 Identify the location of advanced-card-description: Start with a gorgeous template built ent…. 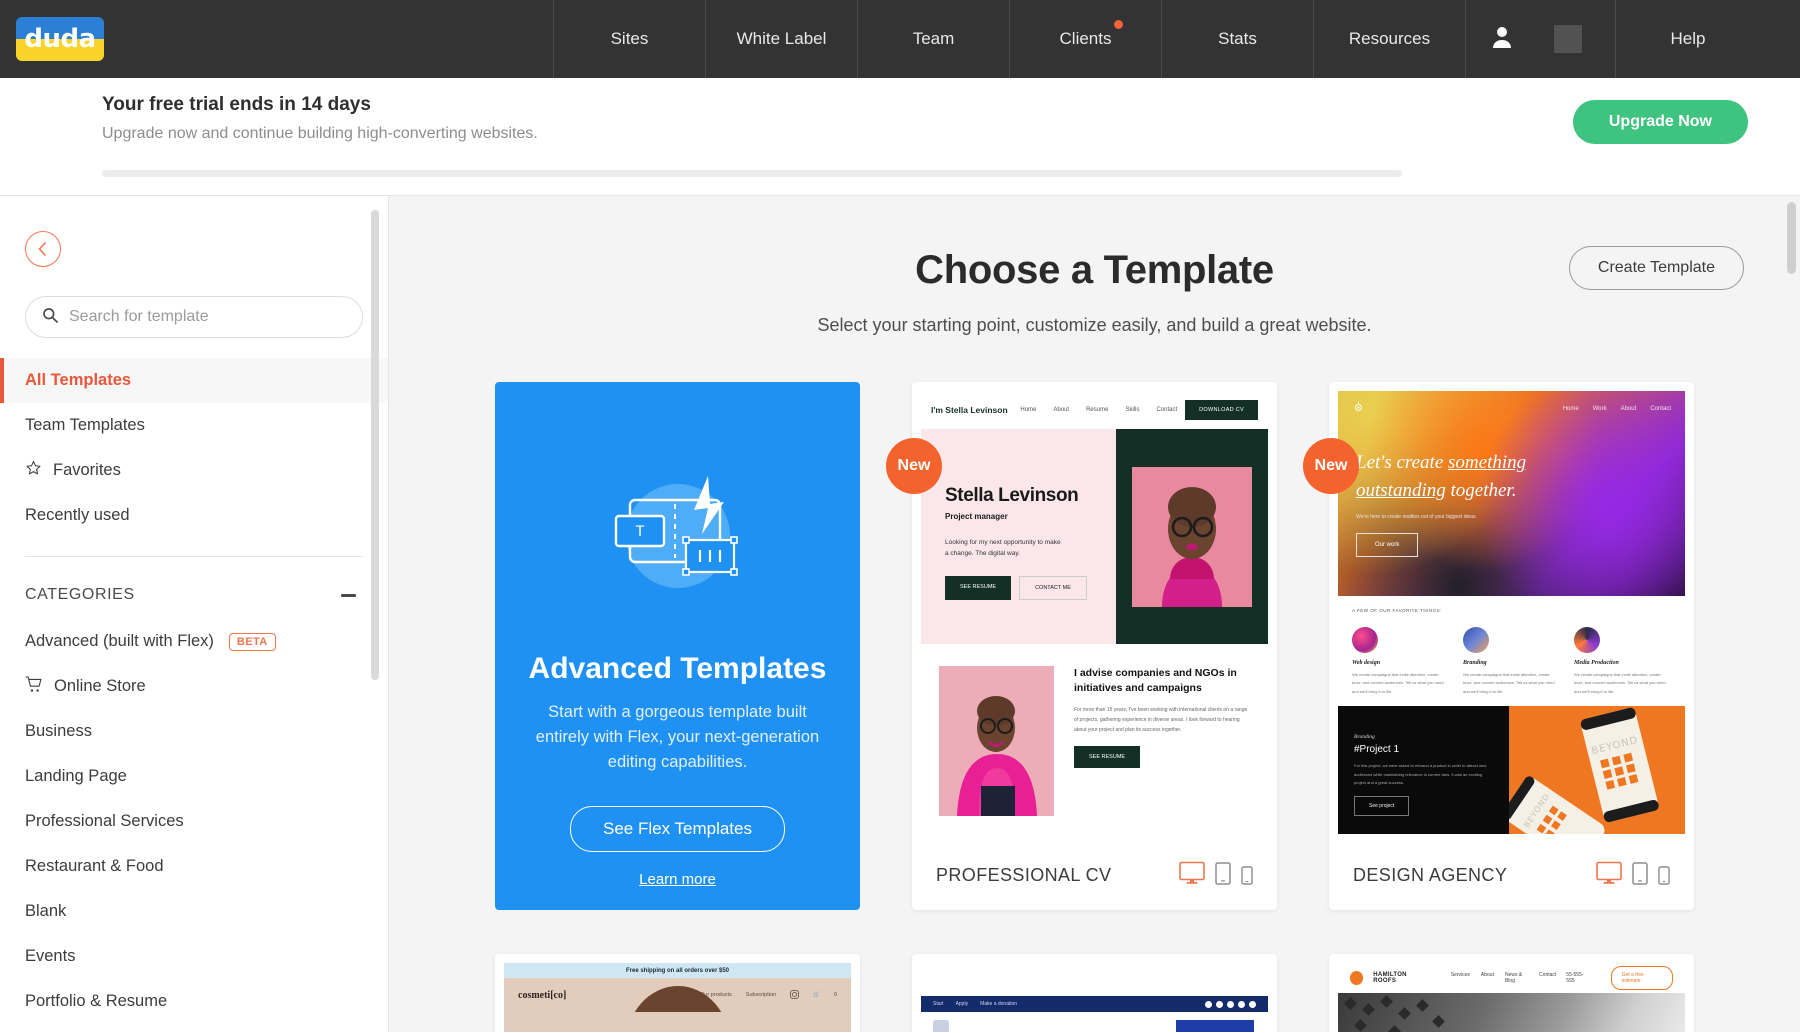
(677, 737).